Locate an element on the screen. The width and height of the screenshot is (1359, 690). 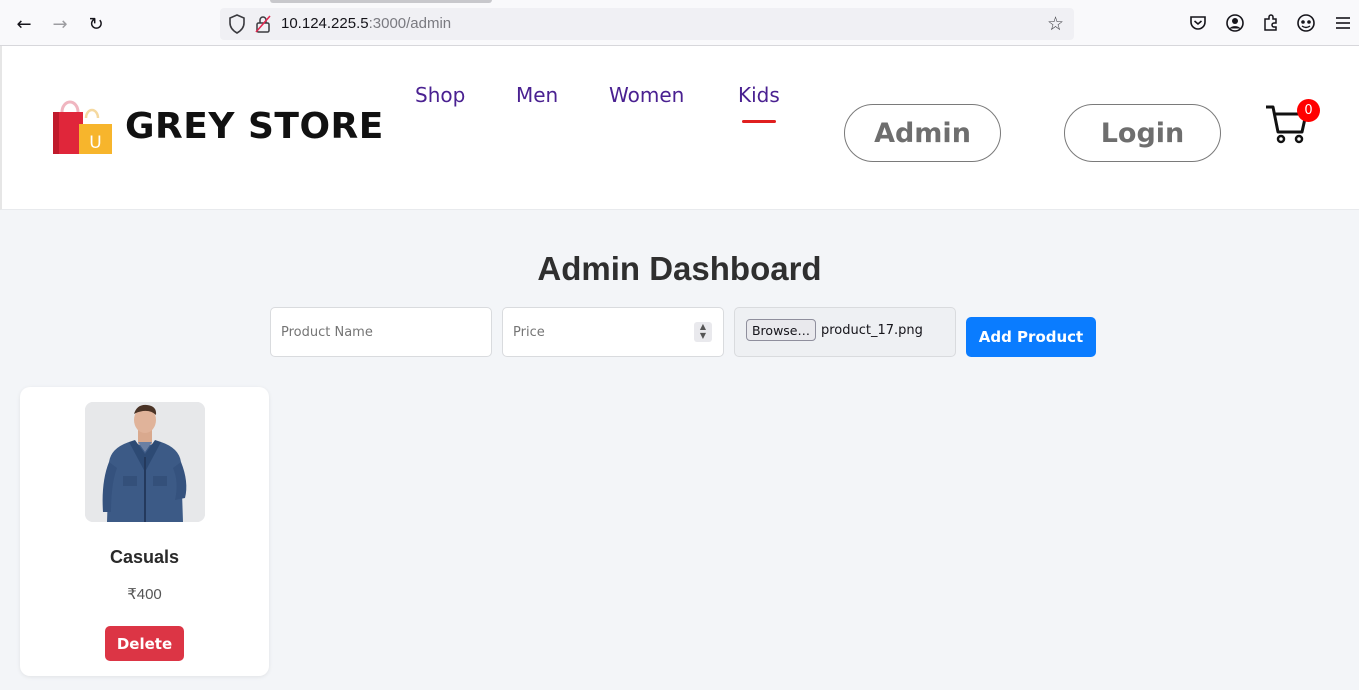
selected-file-name: product_17.png is located at coordinates (872, 330).